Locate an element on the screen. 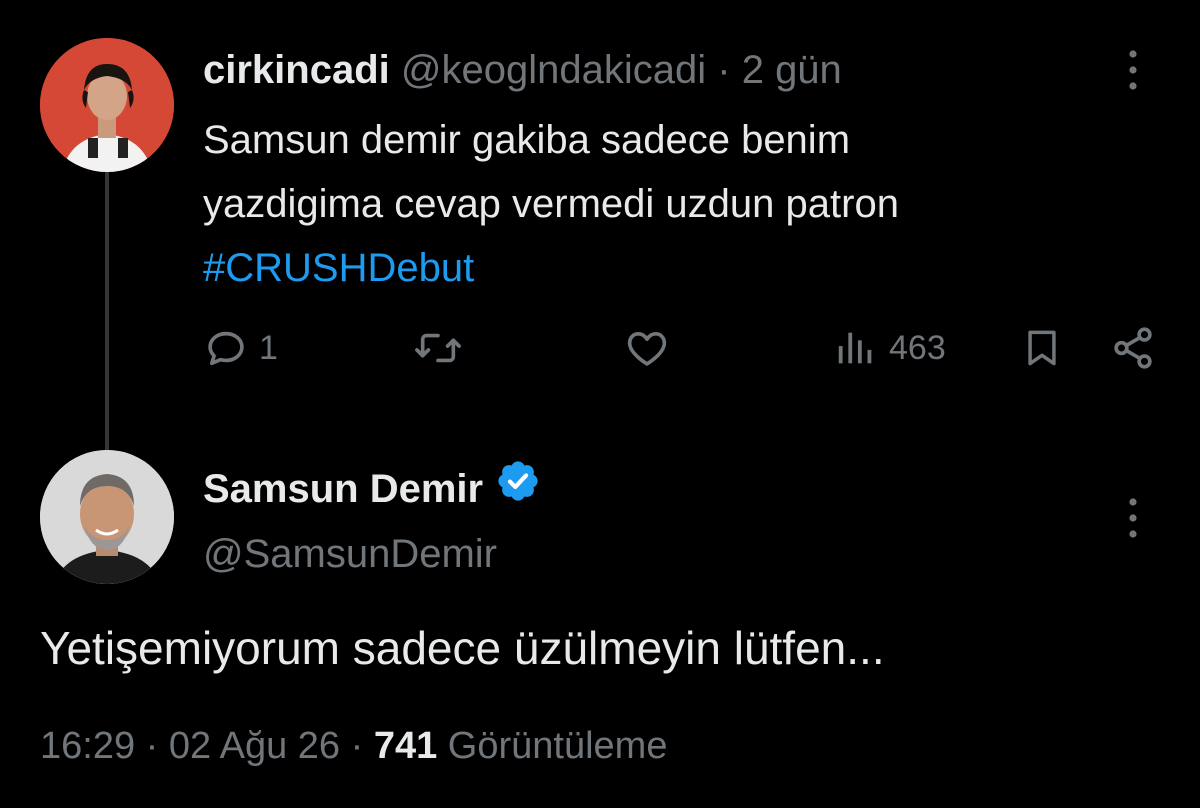 This screenshot has width=1200, height=808. author-name-row: Samsun Demir is located at coordinates (372, 488).